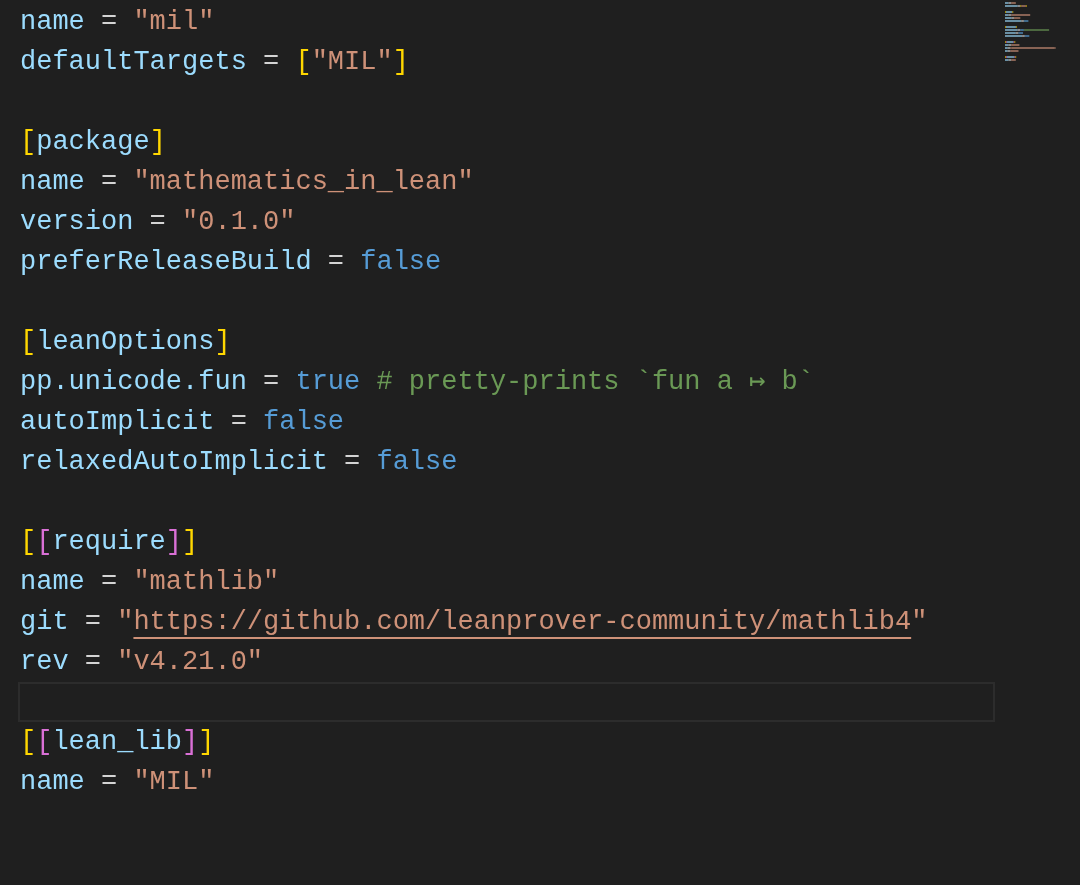 This screenshot has width=1080, height=885. What do you see at coordinates (125, 342) in the screenshot?
I see `code-line: [leanOptions]` at bounding box center [125, 342].